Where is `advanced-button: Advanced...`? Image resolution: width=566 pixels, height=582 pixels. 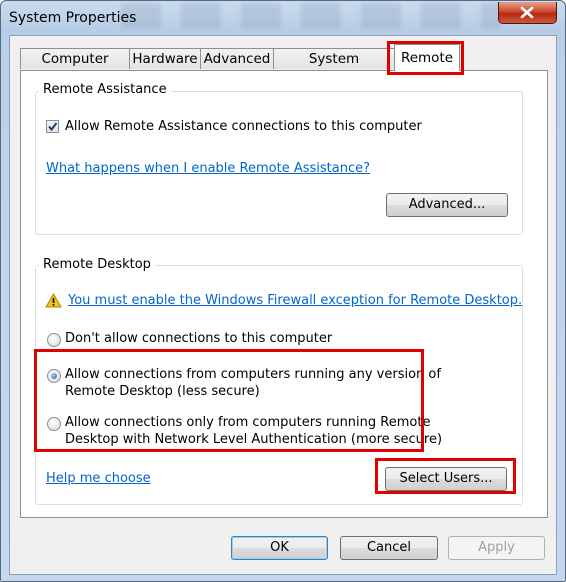
advanced-button: Advanced... is located at coordinates (447, 205).